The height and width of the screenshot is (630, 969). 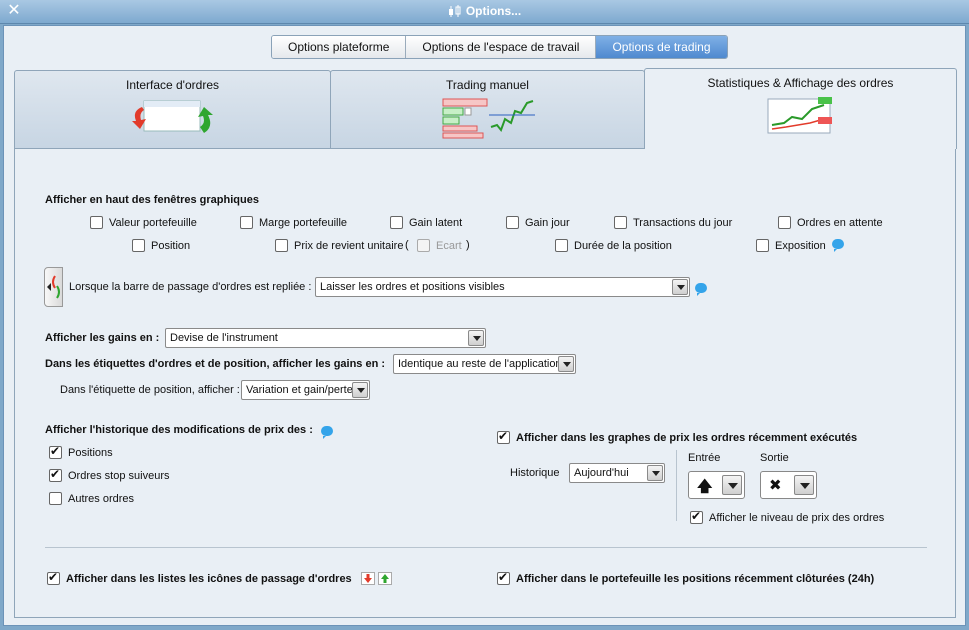 I want to click on folded-bar-info-icon, so click(x=701, y=289).